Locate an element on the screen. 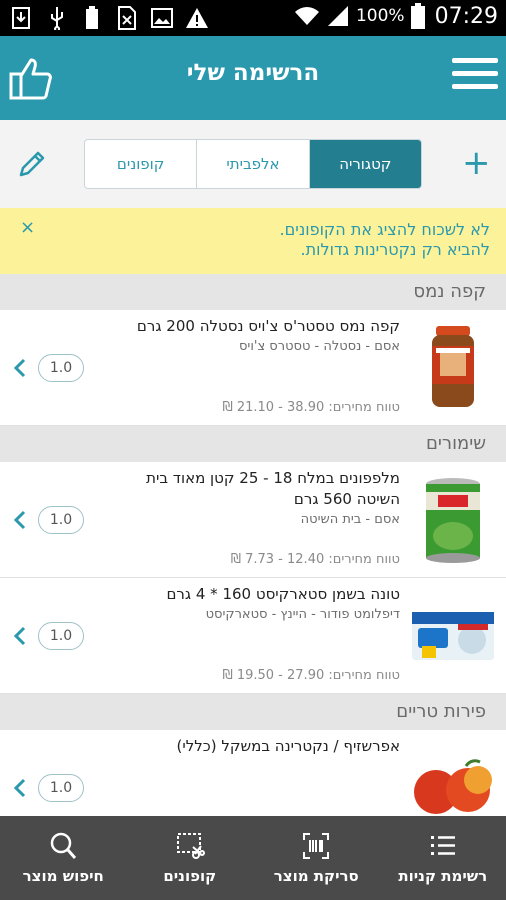 The image size is (506, 900). category-header: פירות טריים is located at coordinates (253, 712).